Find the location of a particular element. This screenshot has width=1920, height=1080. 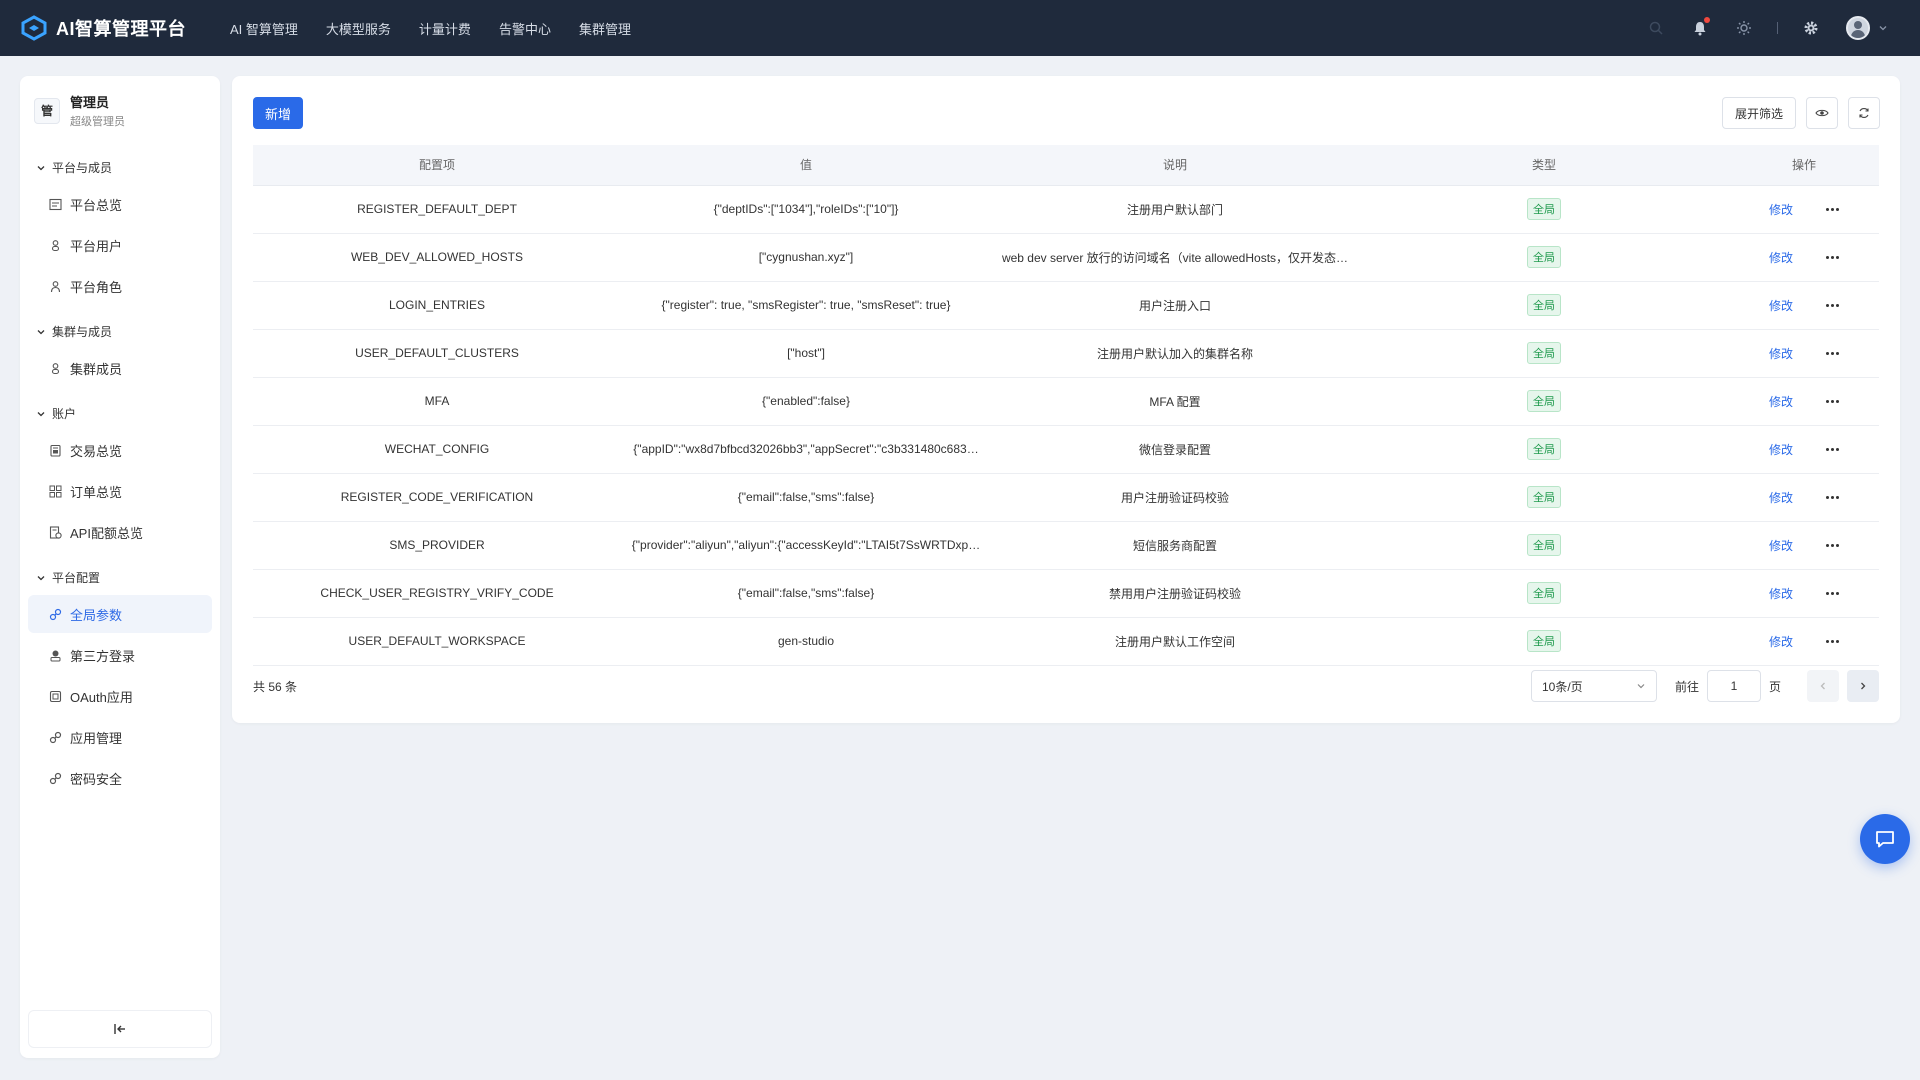

sidebar-item-oauth-apps: OAuth应用 is located at coordinates (120, 696).